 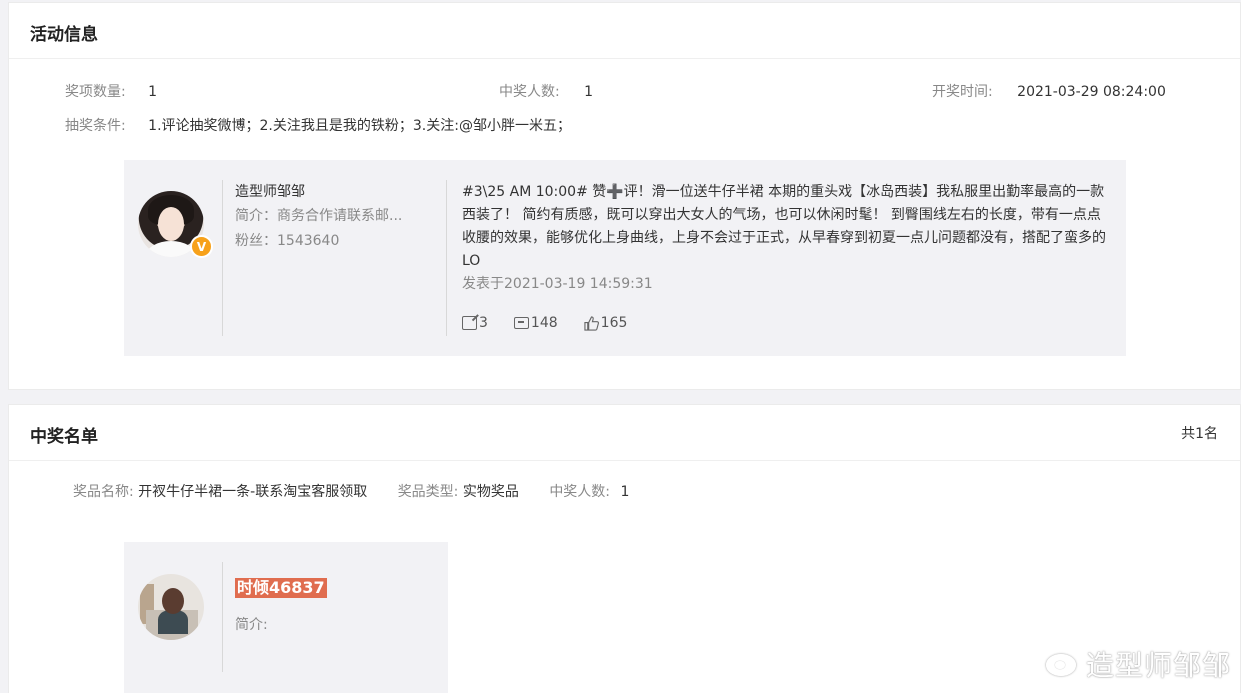 I want to click on weibo-watermark: 造型师邹邹, so click(x=1136, y=664).